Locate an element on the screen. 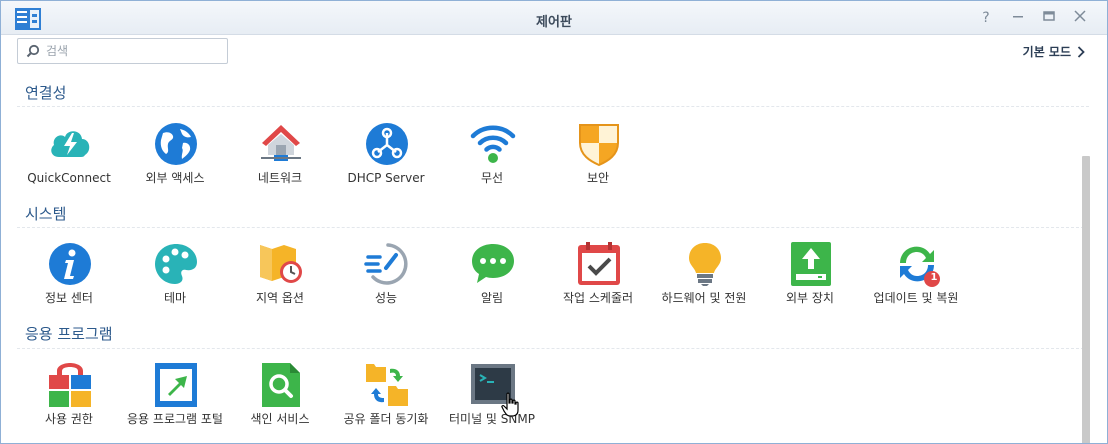 This screenshot has width=1108, height=444. window-title: 제어판 is located at coordinates (554, 22).